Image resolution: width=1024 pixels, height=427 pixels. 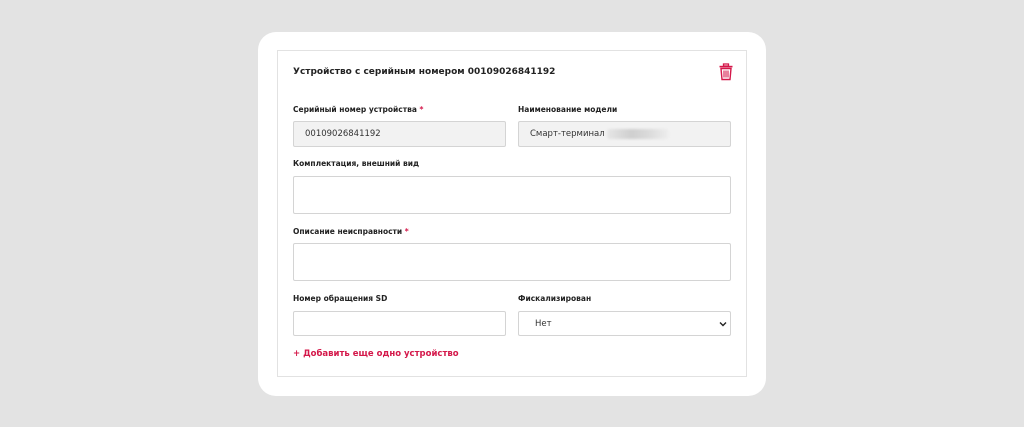 I want to click on chevron-down-icon, so click(x=723, y=324).